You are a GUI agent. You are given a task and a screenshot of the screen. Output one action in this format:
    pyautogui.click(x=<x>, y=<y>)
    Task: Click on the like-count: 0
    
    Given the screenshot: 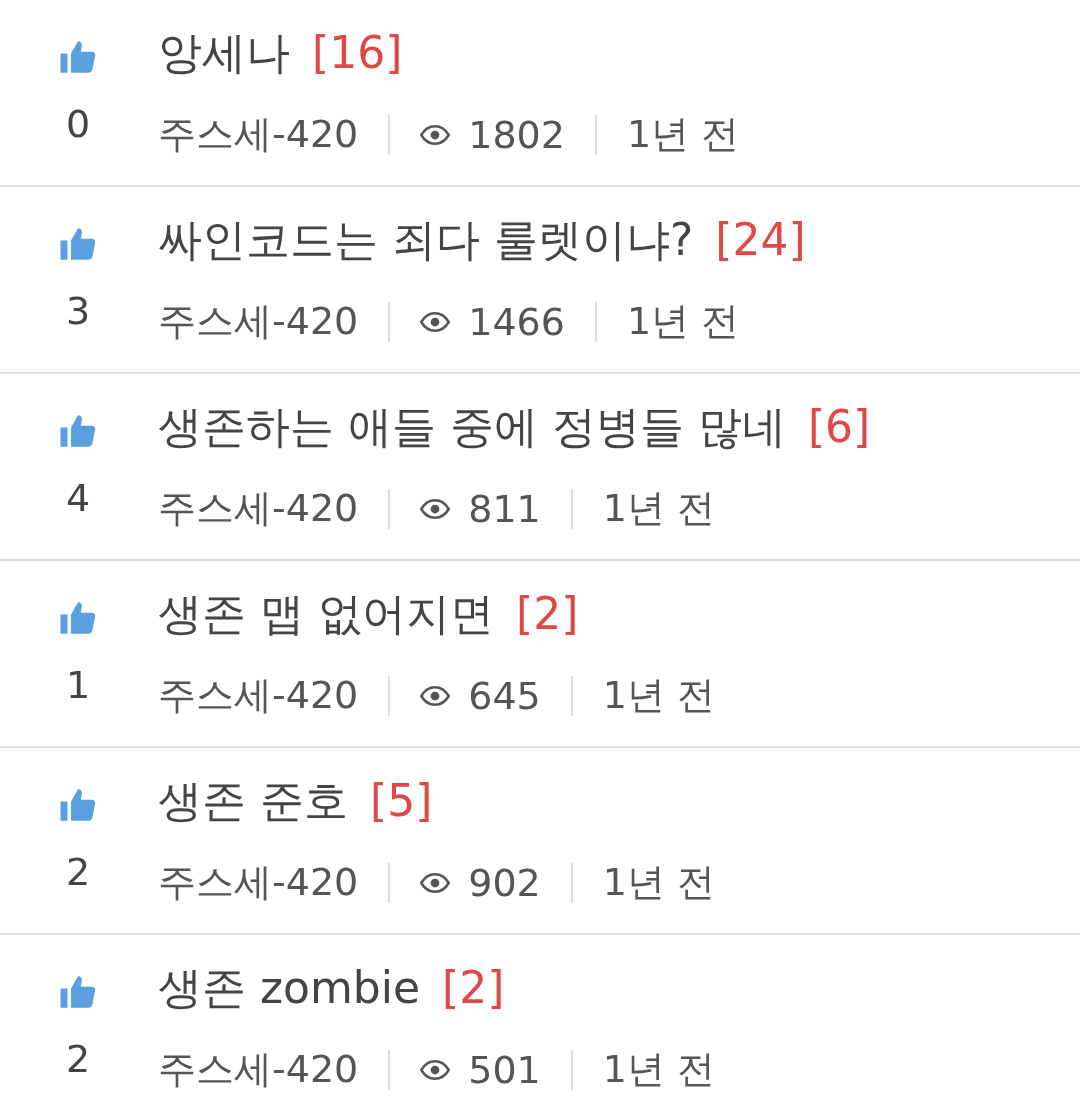 What is the action you would take?
    pyautogui.click(x=78, y=124)
    